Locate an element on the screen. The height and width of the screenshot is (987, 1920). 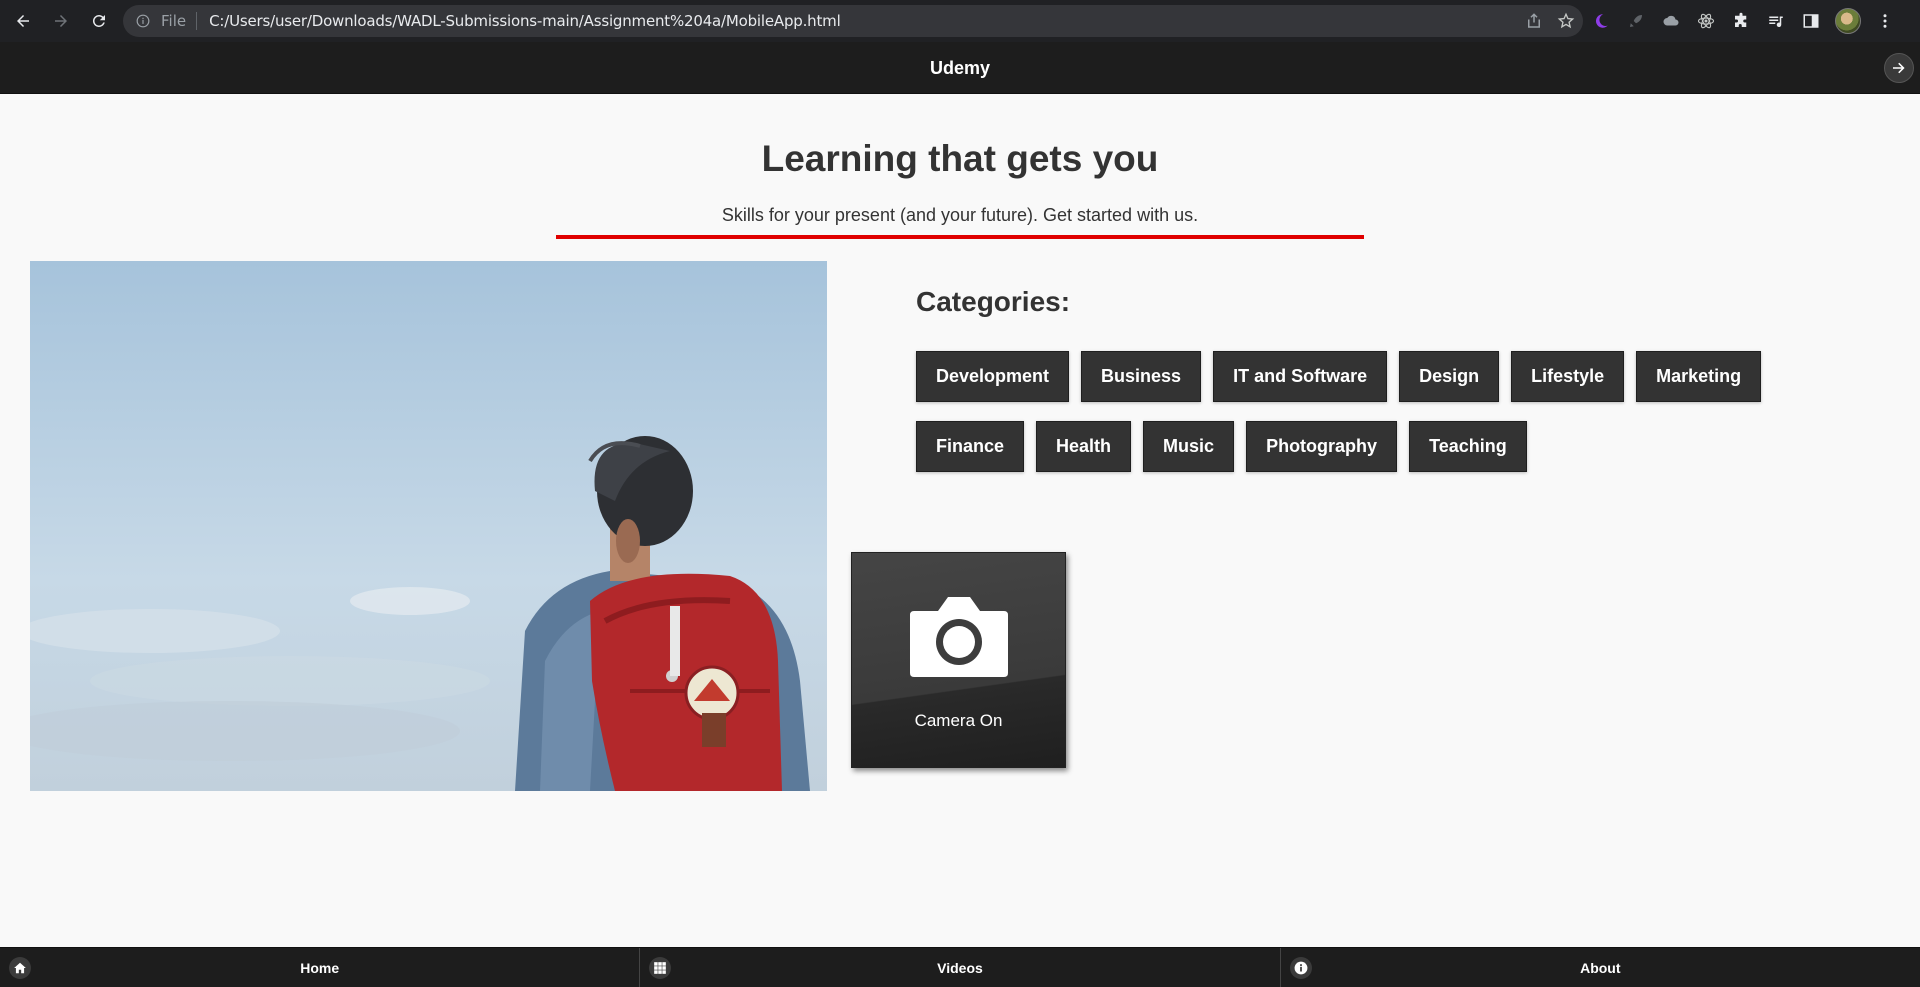
cloud-icon is located at coordinates (1671, 20).